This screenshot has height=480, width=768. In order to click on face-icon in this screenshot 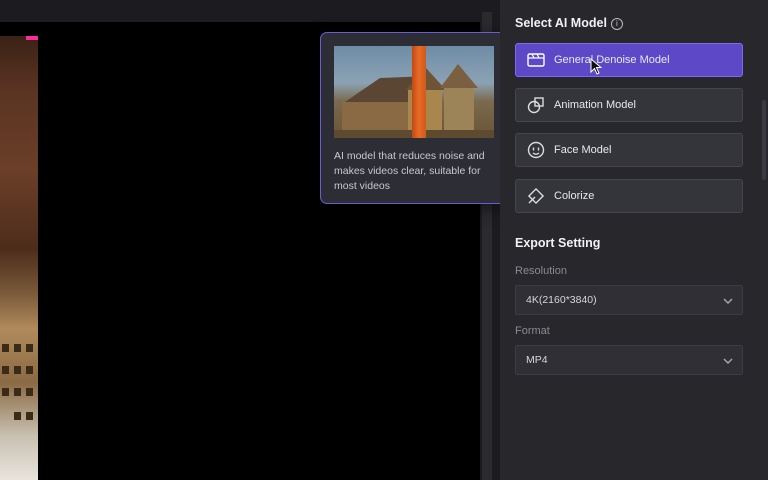, I will do `click(536, 150)`.